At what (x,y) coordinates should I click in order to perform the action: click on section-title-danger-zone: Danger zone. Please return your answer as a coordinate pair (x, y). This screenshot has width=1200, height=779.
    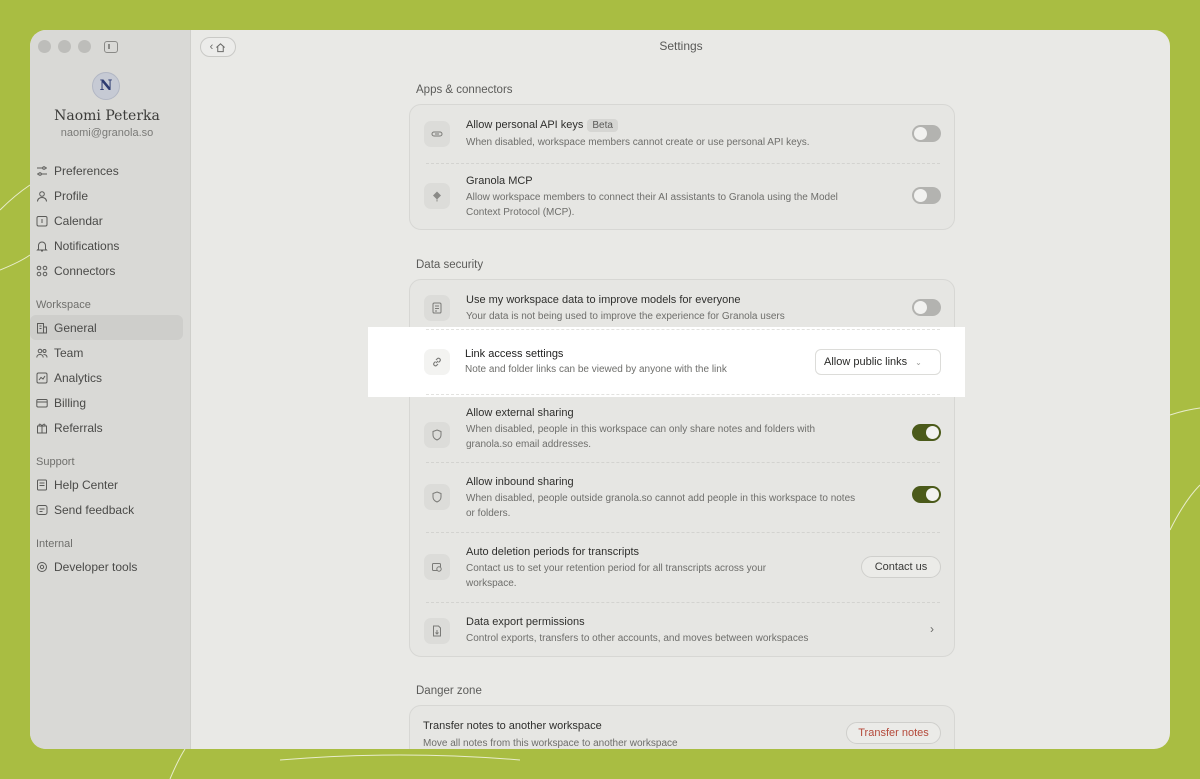
    Looking at the image, I should click on (449, 691).